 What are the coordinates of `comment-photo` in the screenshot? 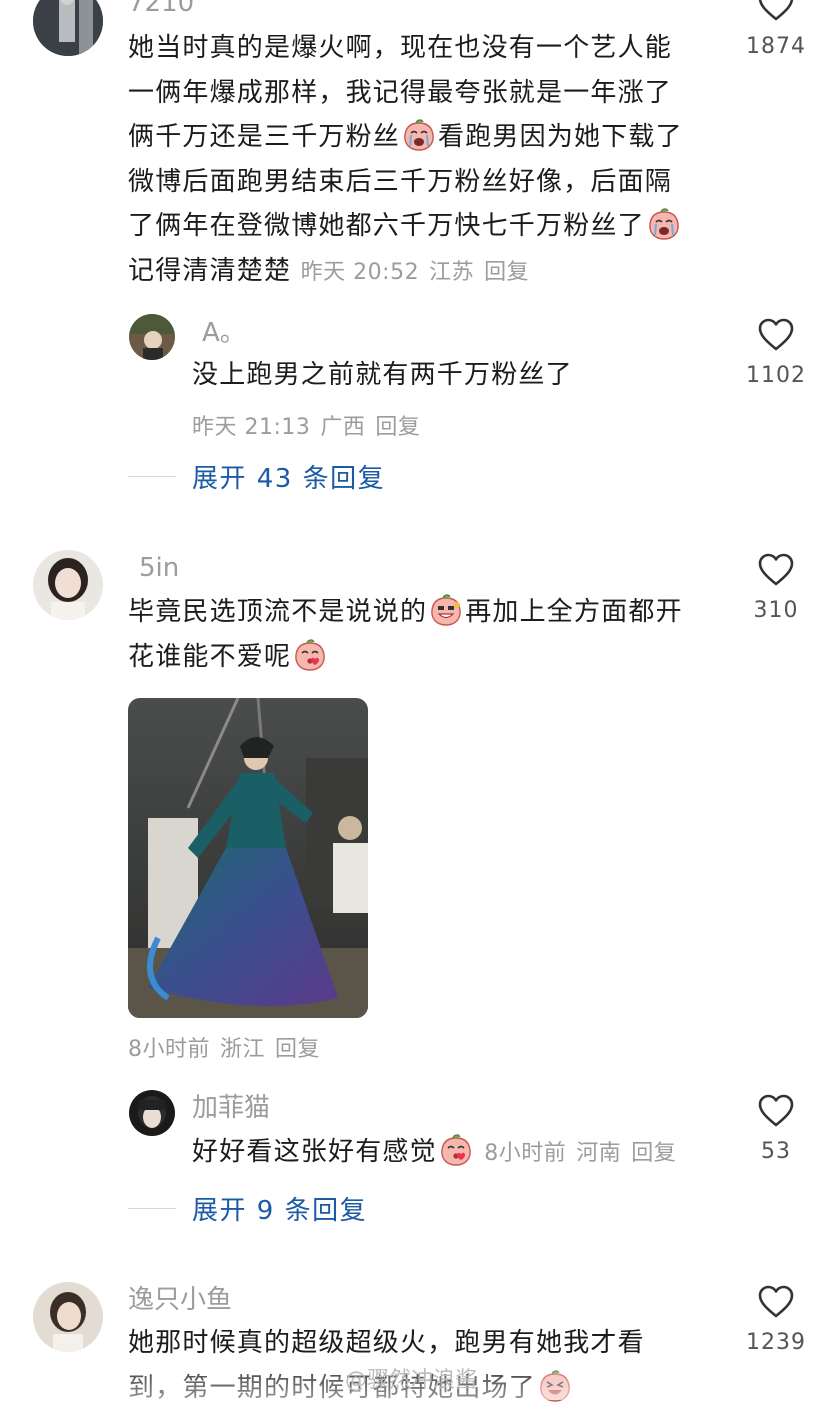 It's located at (248, 858).